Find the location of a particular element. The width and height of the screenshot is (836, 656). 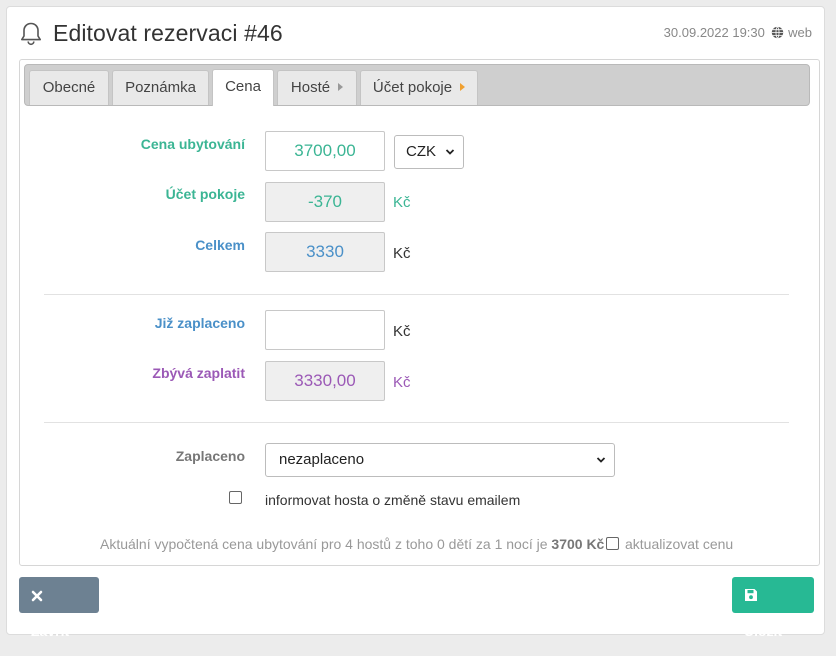

reservation-meta: 30.09.2022 19:30 web is located at coordinates (738, 32).